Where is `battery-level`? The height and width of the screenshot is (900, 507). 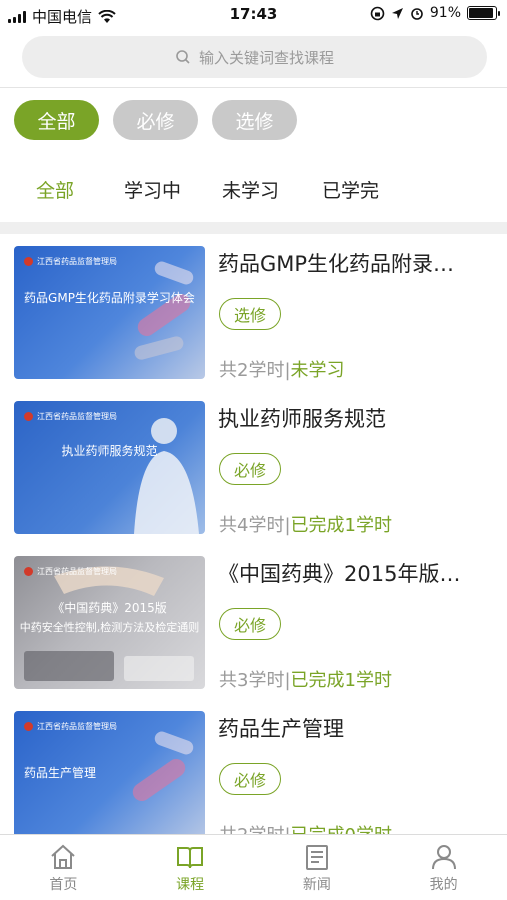
battery-level is located at coordinates (481, 13).